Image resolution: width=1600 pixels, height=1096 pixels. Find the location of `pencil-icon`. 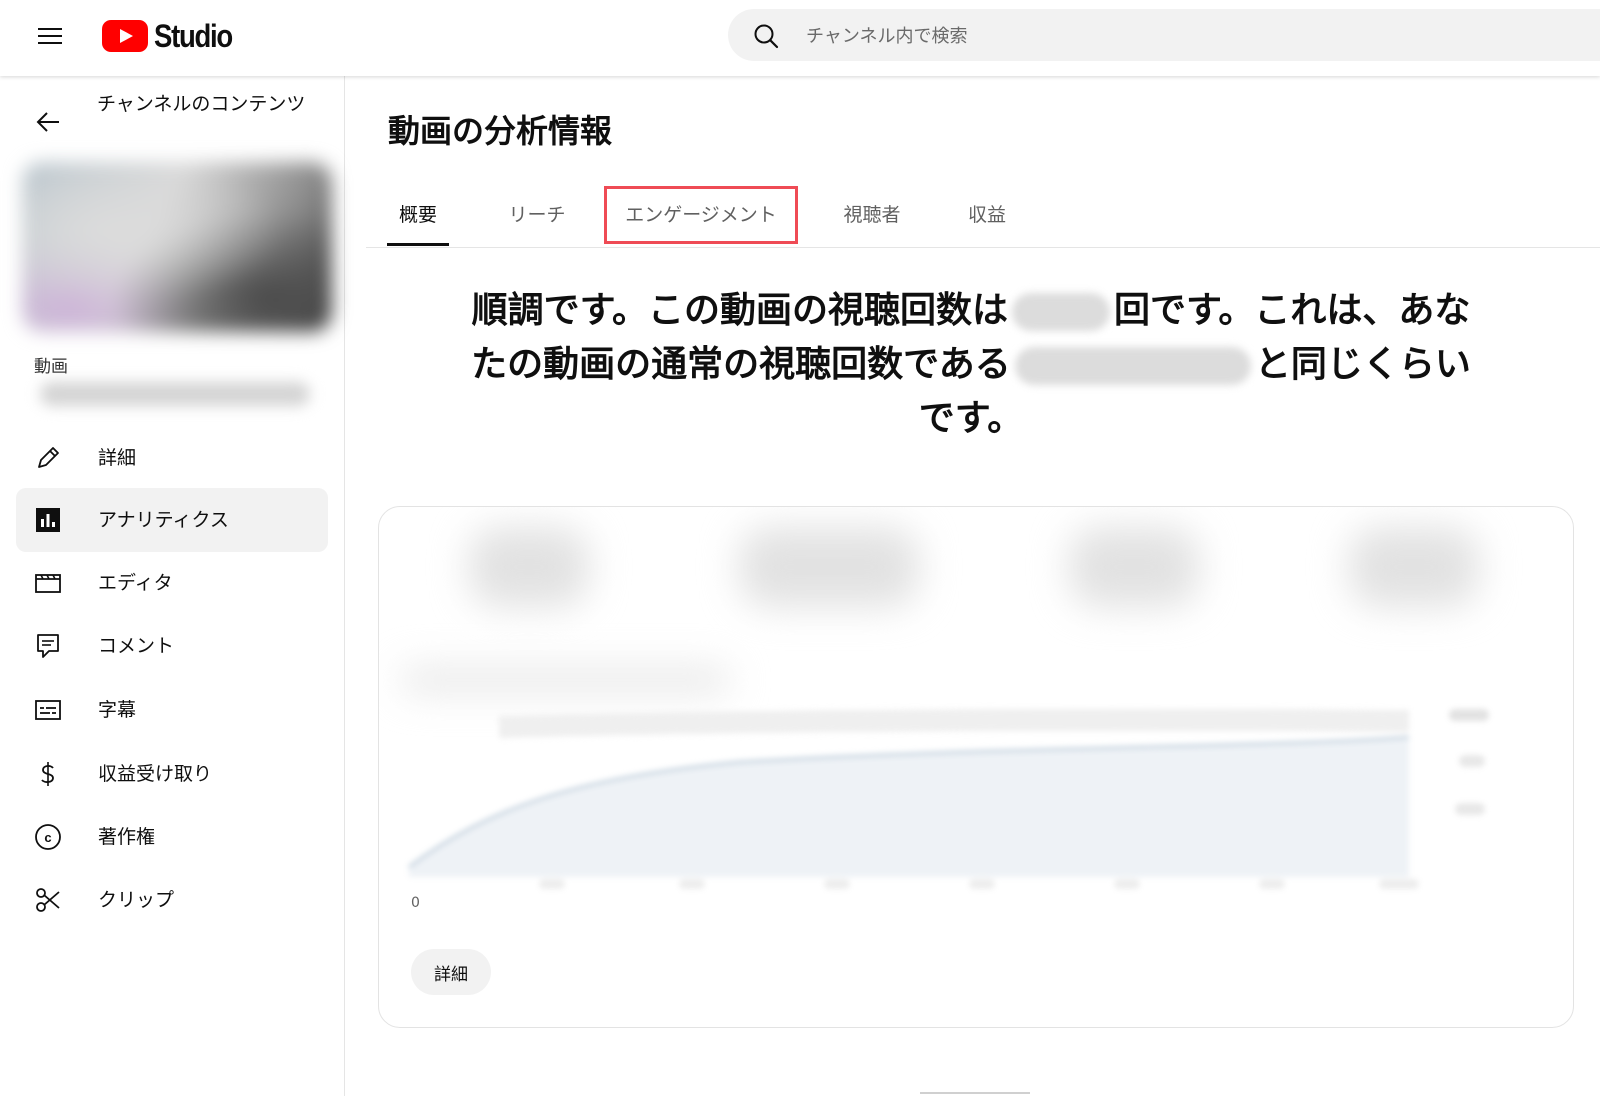

pencil-icon is located at coordinates (48, 457).